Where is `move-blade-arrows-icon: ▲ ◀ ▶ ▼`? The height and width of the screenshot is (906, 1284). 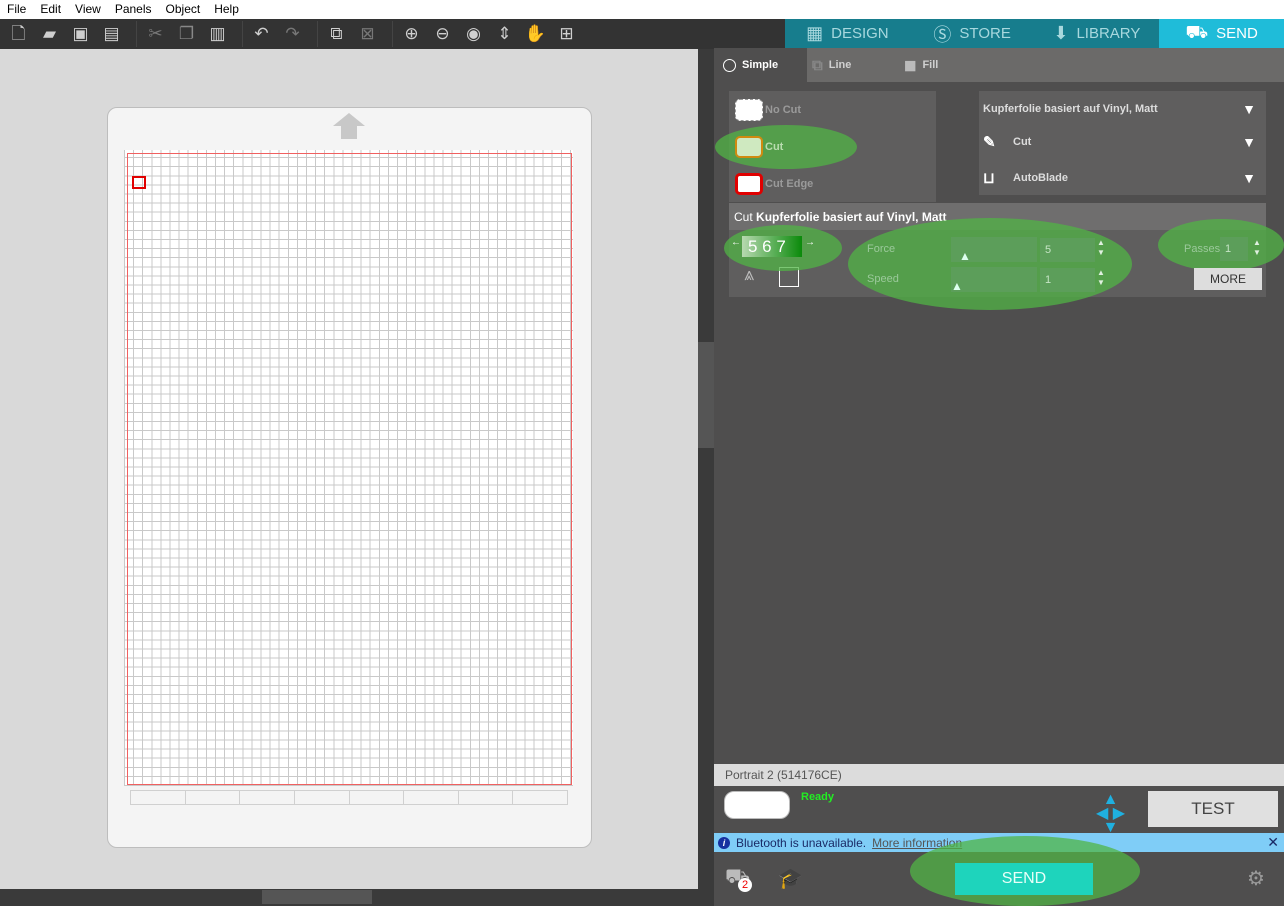
move-blade-arrows-icon: ▲ ◀ ▶ ▼ is located at coordinates (1110, 814).